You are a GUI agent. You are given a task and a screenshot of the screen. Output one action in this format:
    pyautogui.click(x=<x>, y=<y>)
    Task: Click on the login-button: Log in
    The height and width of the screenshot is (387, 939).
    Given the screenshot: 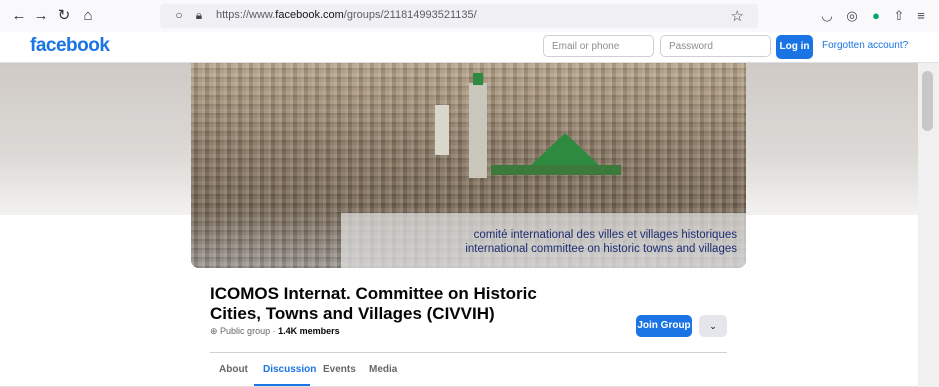 What is the action you would take?
    pyautogui.click(x=794, y=47)
    